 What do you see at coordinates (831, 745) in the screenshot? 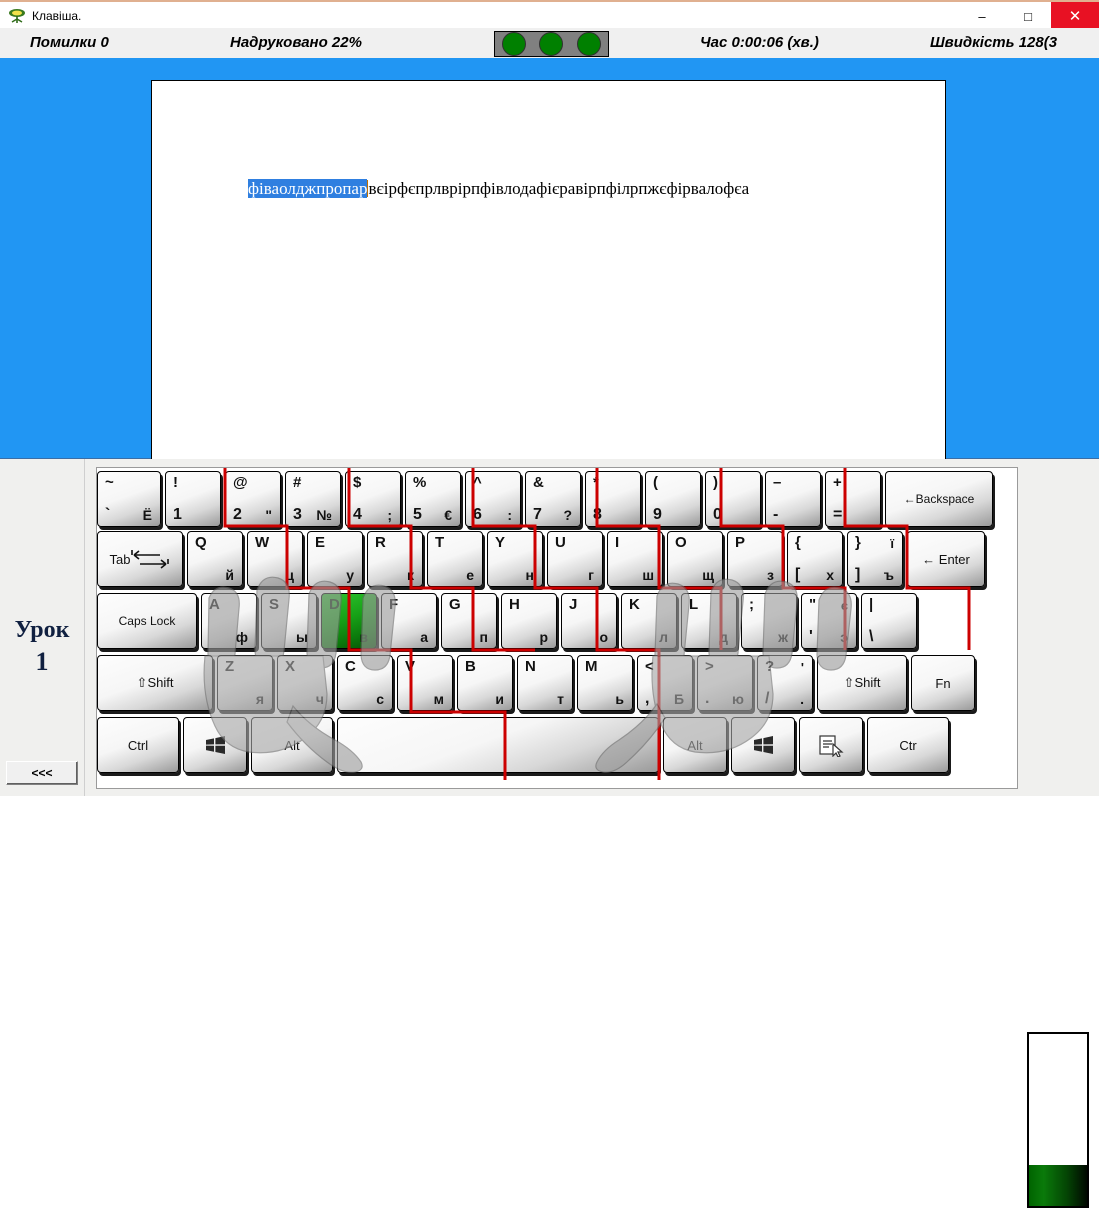
I see `key-menu` at bounding box center [831, 745].